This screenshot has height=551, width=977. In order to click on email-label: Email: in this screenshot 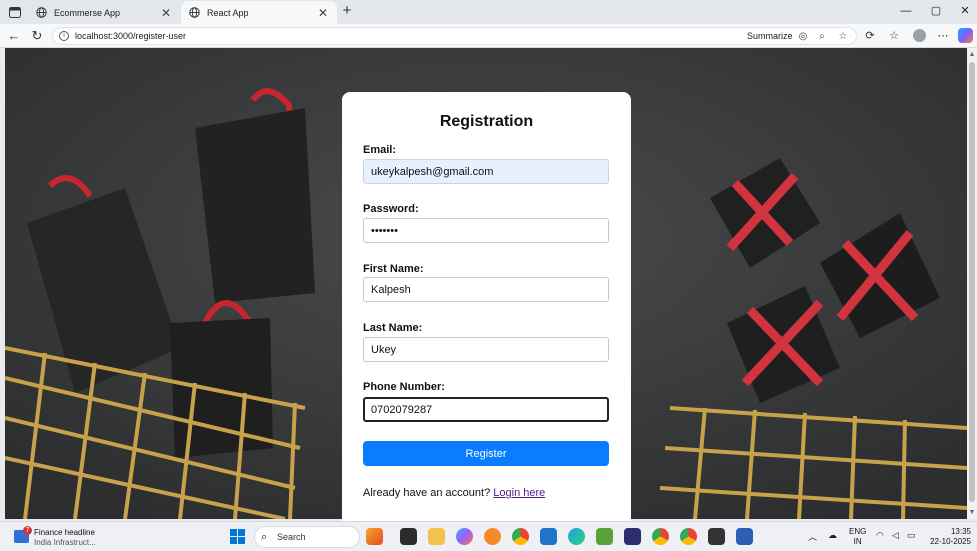, I will do `click(380, 150)`.